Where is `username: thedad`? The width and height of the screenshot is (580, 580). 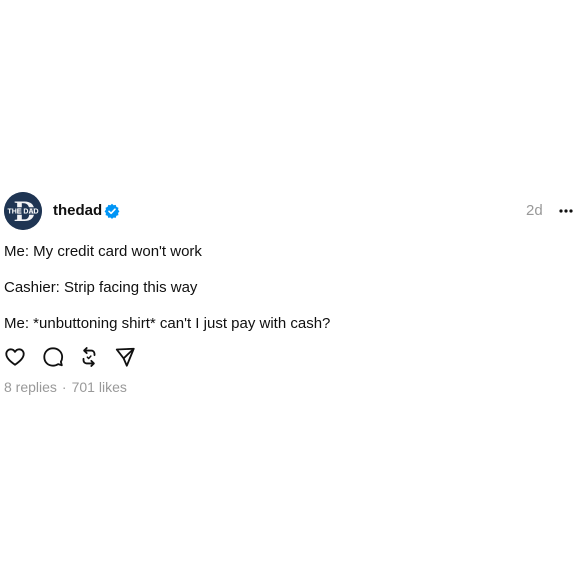
username: thedad is located at coordinates (77, 211).